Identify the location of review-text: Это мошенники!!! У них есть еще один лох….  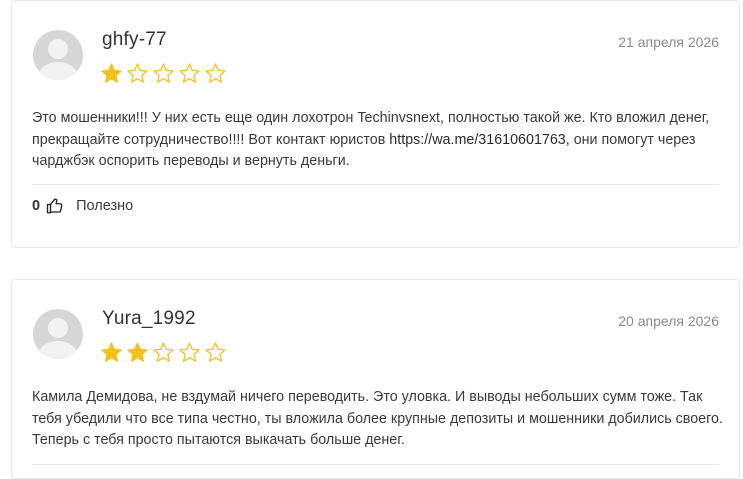
(371, 139).